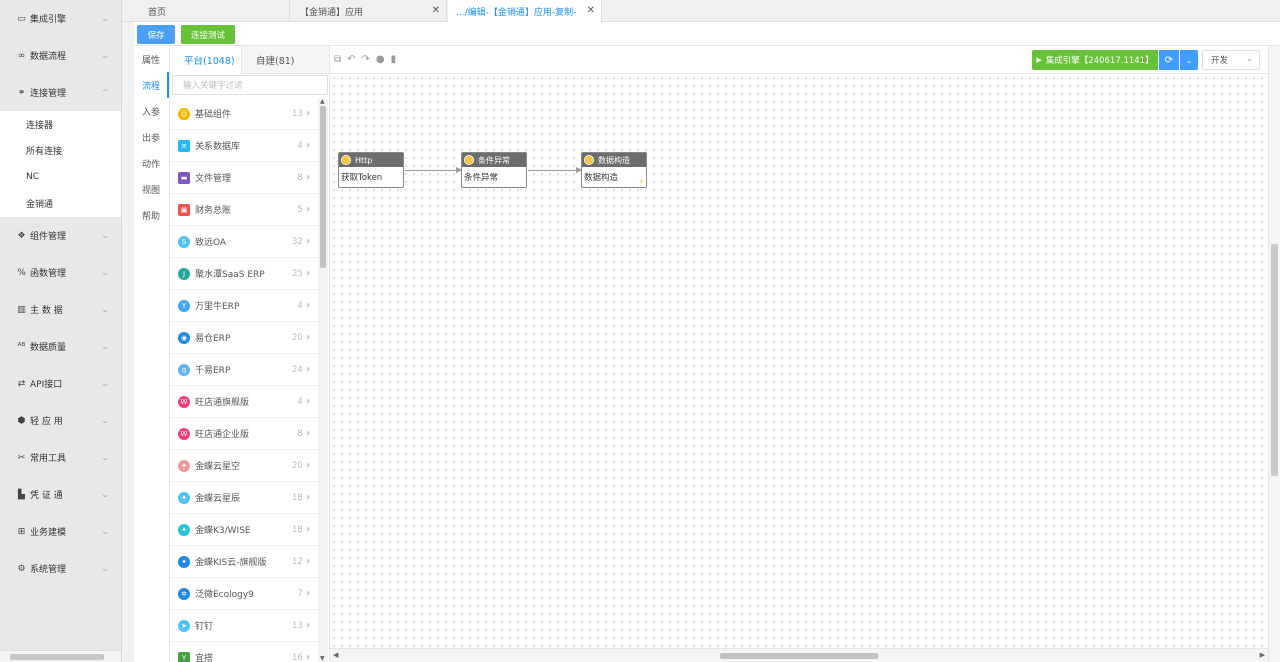 Image resolution: width=1280 pixels, height=662 pixels. Describe the element at coordinates (371, 170) in the screenshot. I see `flow-node-http: ☺ Http 获取Token` at that location.